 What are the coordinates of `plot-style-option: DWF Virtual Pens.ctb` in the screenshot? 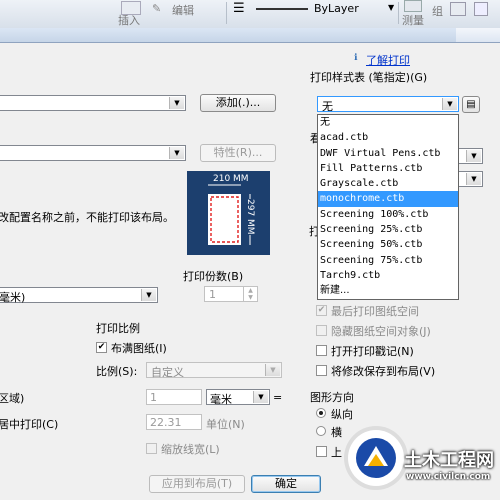 It's located at (388, 153).